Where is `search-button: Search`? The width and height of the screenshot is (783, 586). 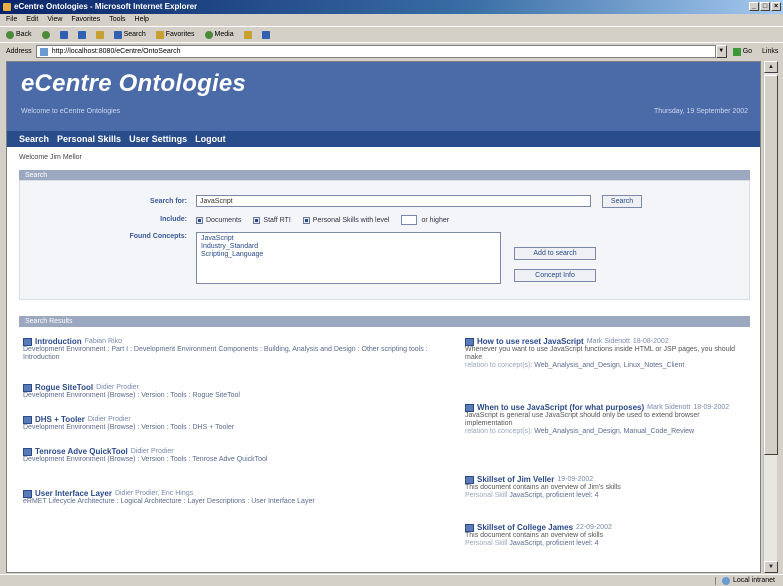 search-button: Search is located at coordinates (622, 201).